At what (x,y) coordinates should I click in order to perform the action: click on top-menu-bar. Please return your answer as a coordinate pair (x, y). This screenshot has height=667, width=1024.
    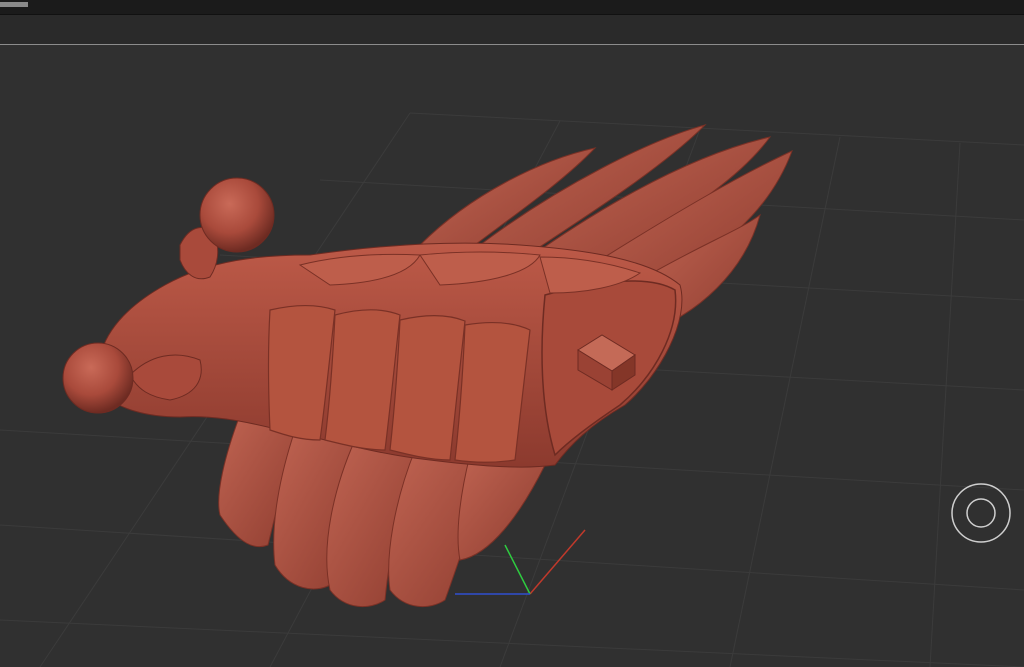
    Looking at the image, I should click on (512, 7).